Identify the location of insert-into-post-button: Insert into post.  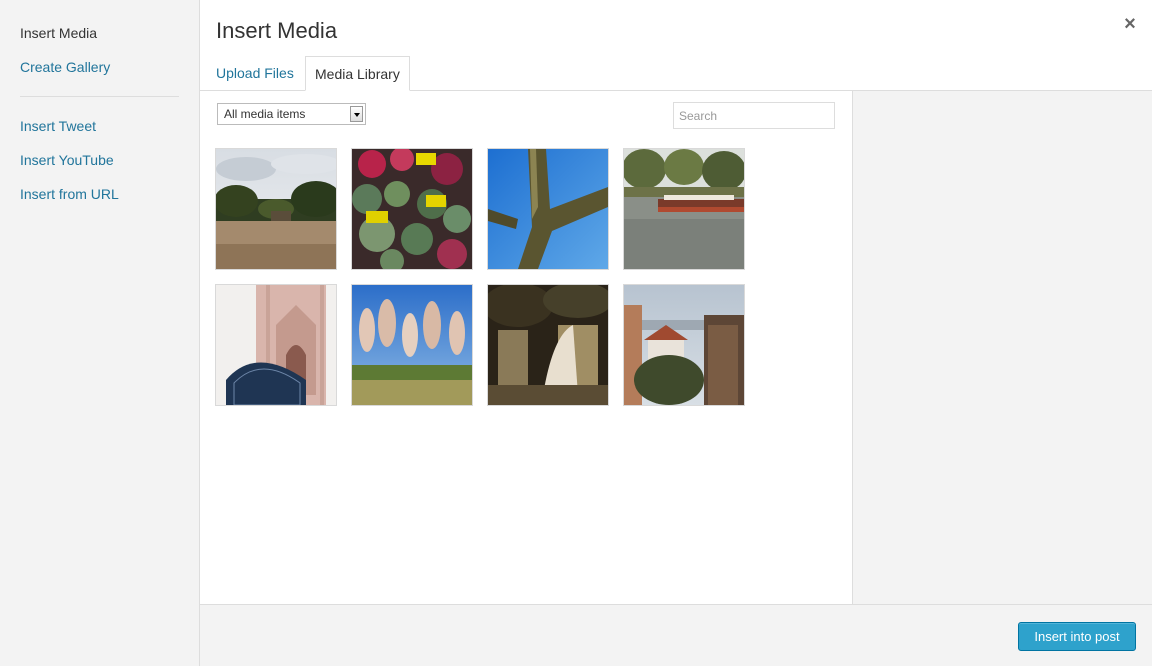
(1077, 636).